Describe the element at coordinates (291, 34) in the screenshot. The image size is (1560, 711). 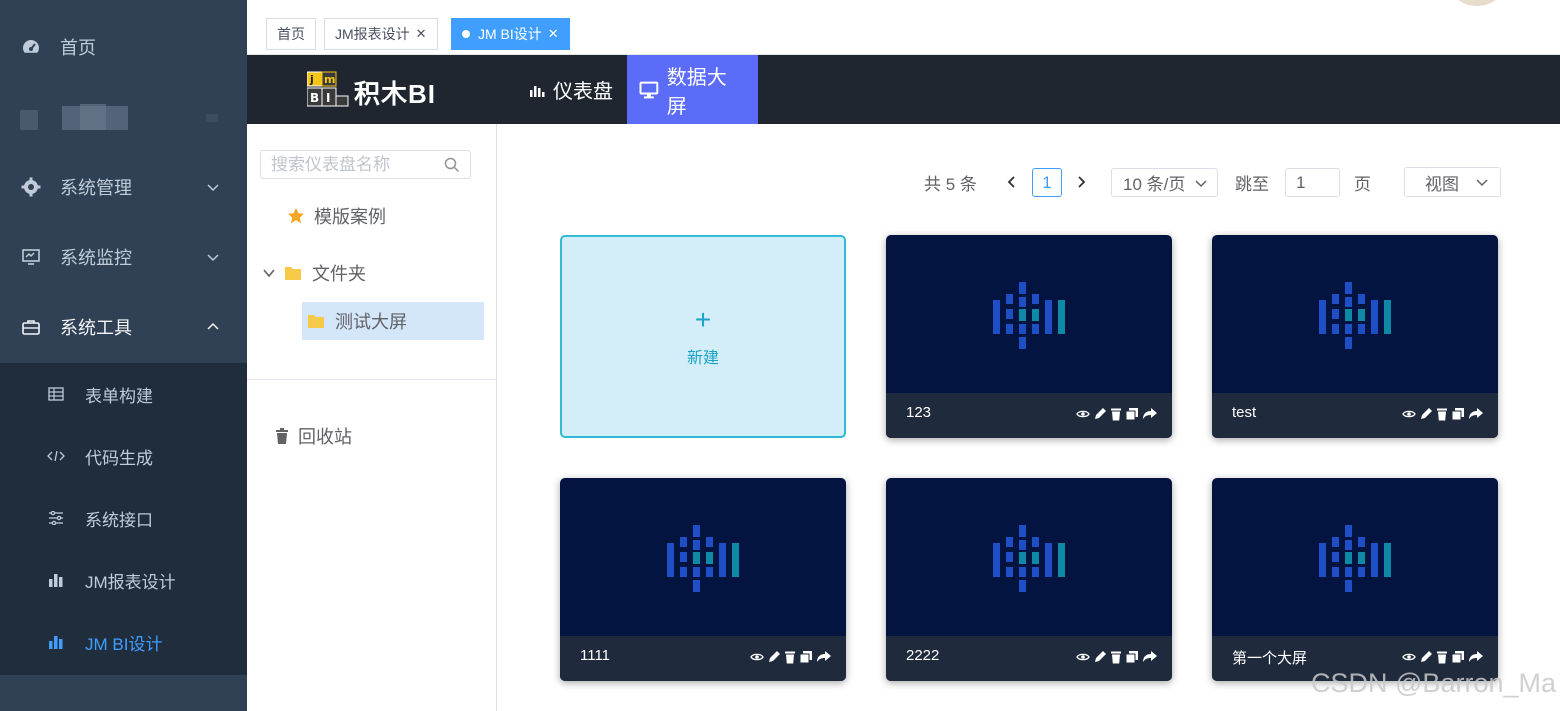
I see `tag-home: 首页` at that location.